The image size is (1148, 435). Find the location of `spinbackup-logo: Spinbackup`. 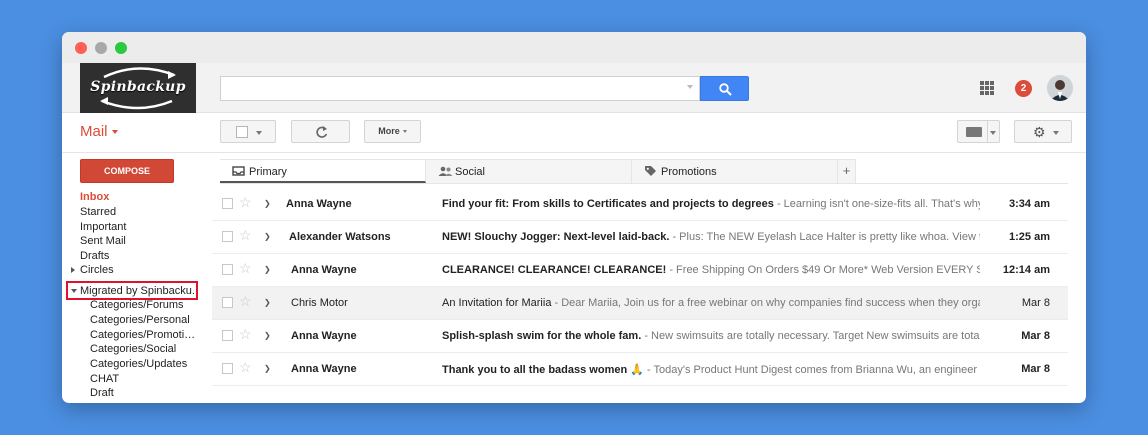

spinbackup-logo: Spinbackup is located at coordinates (138, 88).